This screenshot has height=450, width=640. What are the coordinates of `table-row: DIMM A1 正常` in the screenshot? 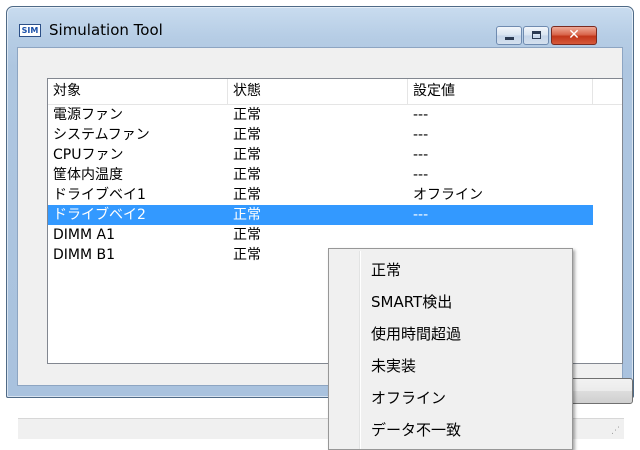 It's located at (320, 235).